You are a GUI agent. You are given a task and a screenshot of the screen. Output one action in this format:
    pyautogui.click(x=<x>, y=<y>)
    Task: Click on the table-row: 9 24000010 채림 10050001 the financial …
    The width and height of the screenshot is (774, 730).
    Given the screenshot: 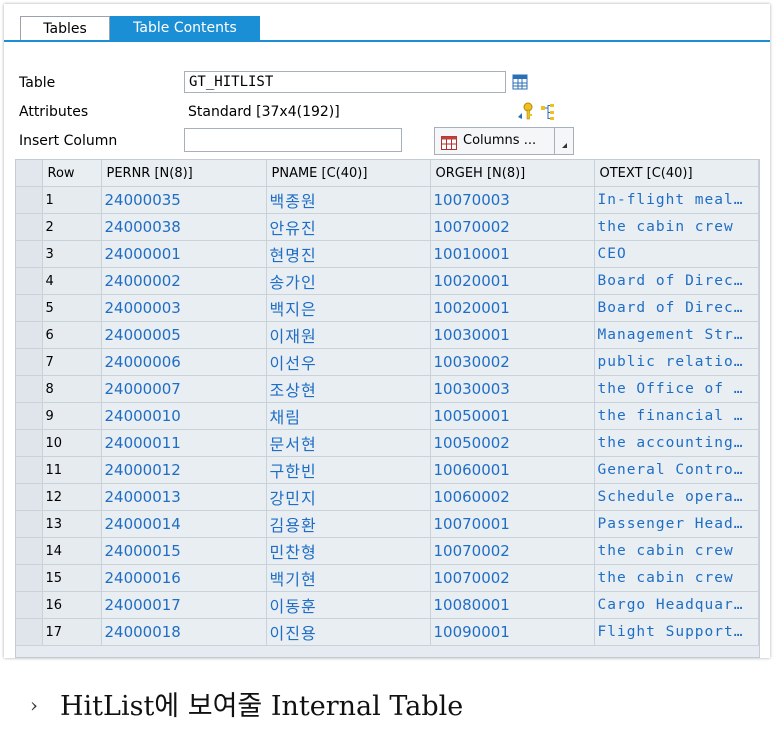 What is the action you would take?
    pyautogui.click(x=387, y=416)
    